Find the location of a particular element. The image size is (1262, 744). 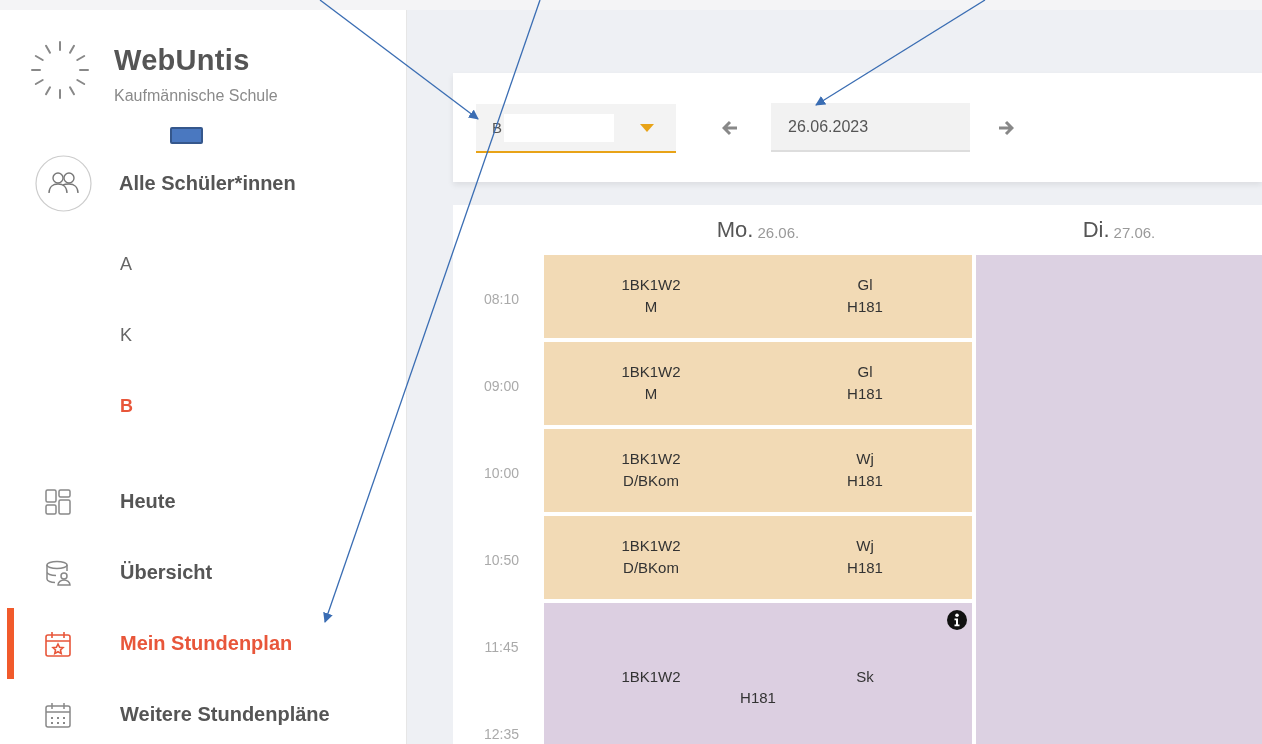

nav-item: Übersicht is located at coordinates (206, 572).